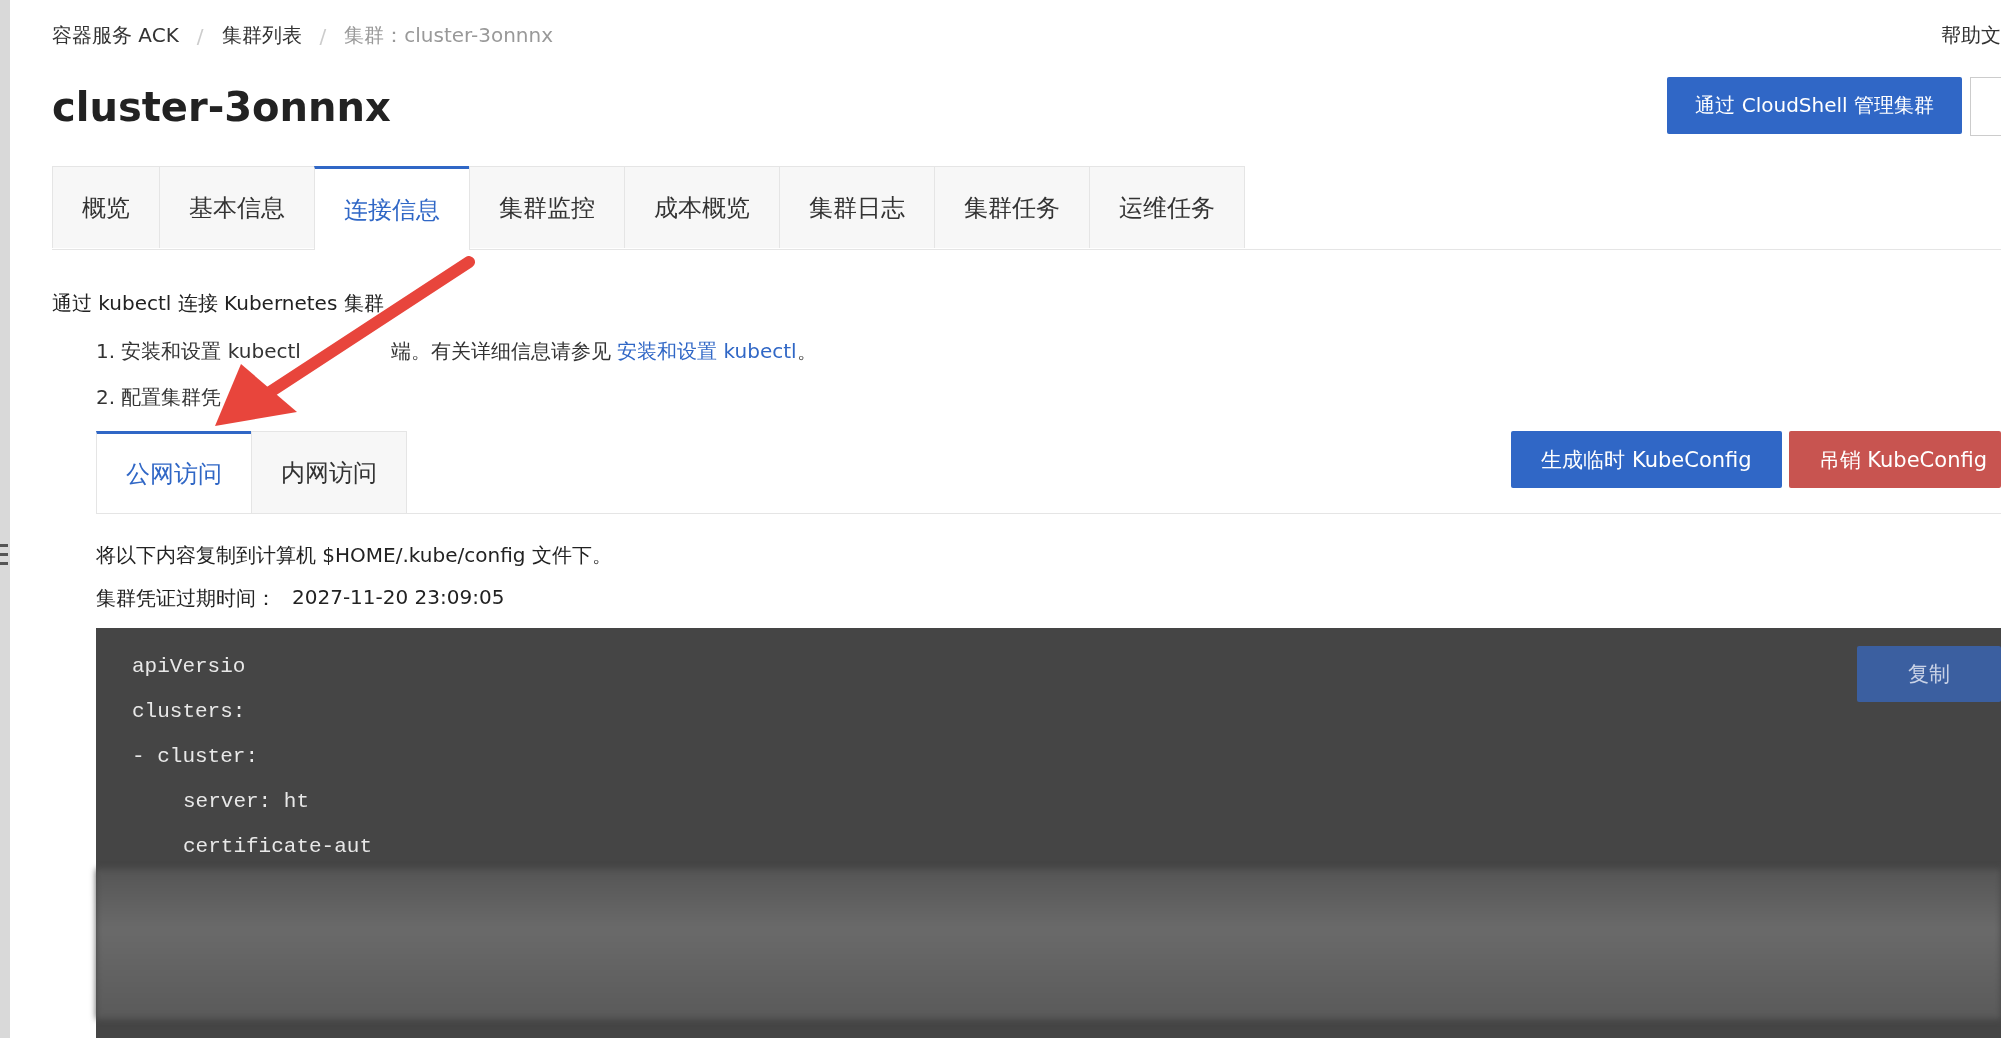 The image size is (2001, 1038). What do you see at coordinates (329, 472) in the screenshot?
I see `access-tab: 内网访问` at bounding box center [329, 472].